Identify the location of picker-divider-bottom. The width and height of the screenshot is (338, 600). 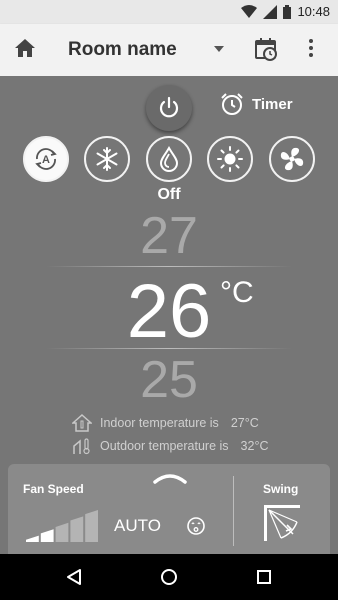
(169, 348).